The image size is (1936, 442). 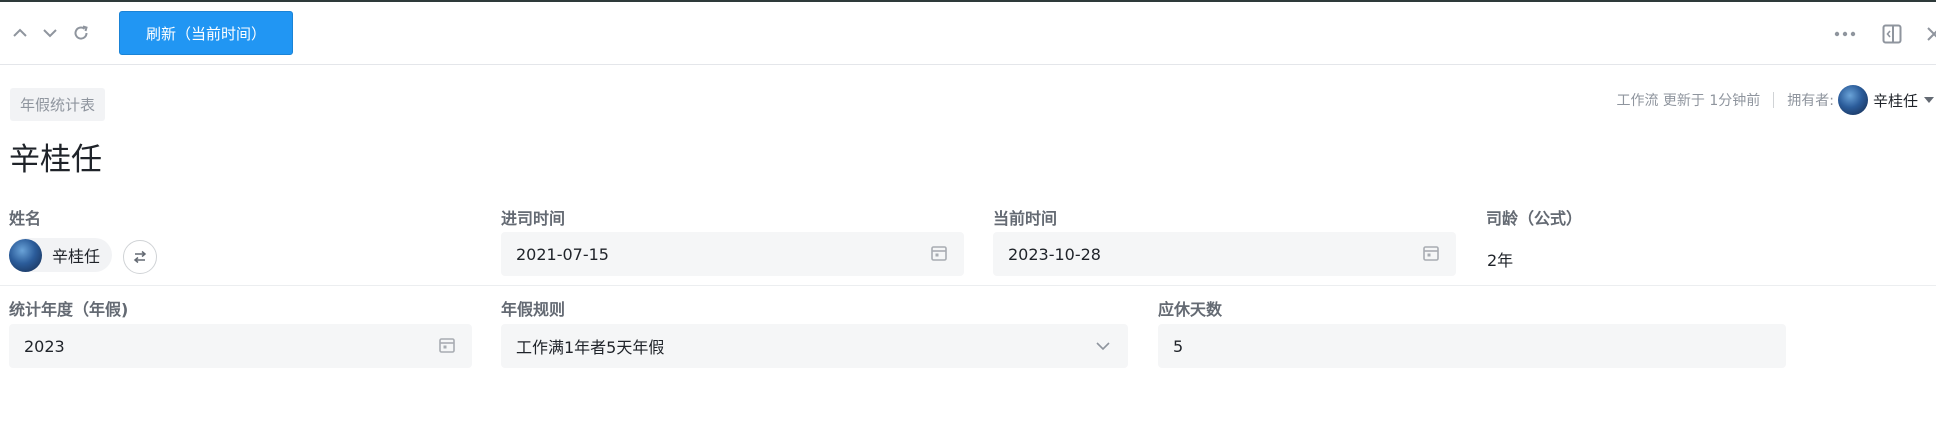 What do you see at coordinates (590, 347) in the screenshot?
I see `leave-rule-value: 工作满1年者5天年假` at bounding box center [590, 347].